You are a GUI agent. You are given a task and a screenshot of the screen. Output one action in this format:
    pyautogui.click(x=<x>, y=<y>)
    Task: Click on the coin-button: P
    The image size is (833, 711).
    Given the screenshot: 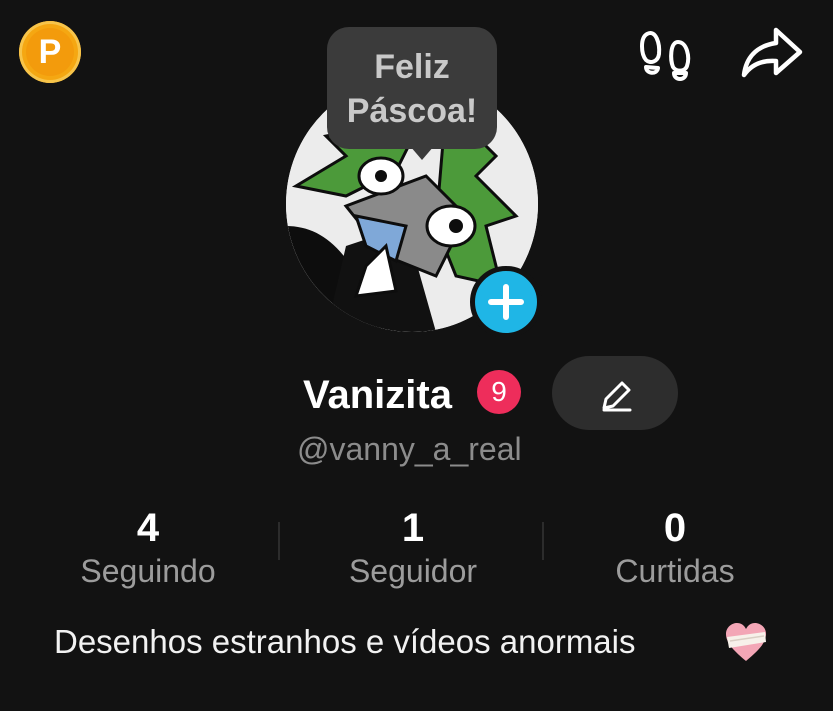 What is the action you would take?
    pyautogui.click(x=50, y=52)
    